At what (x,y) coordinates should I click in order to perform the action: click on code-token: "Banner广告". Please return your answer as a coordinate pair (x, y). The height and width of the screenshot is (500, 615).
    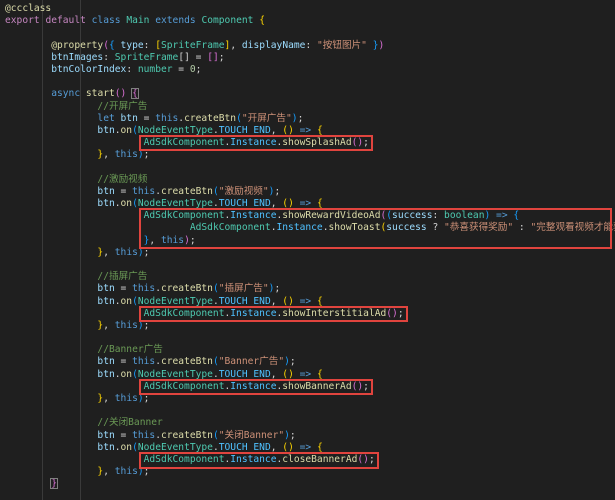
    Looking at the image, I should click on (251, 362).